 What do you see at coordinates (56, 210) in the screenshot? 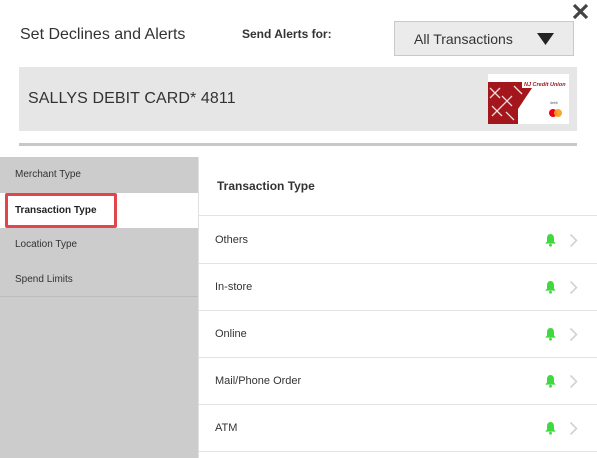
I see `nav-item-label: Transaction Type` at bounding box center [56, 210].